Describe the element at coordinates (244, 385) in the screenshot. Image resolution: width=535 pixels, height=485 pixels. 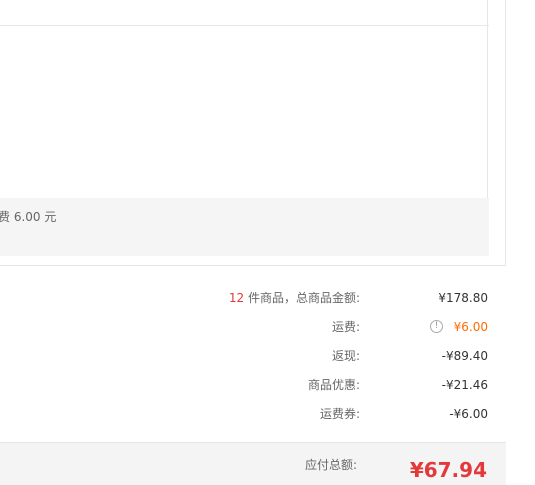
I see `discount-row: 商品优惠: -¥21.46` at that location.